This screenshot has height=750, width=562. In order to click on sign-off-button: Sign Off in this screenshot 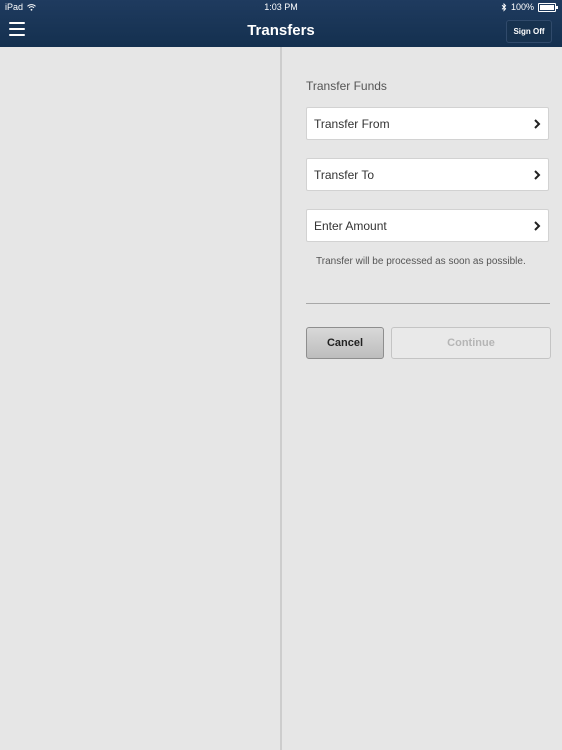, I will do `click(529, 31)`.